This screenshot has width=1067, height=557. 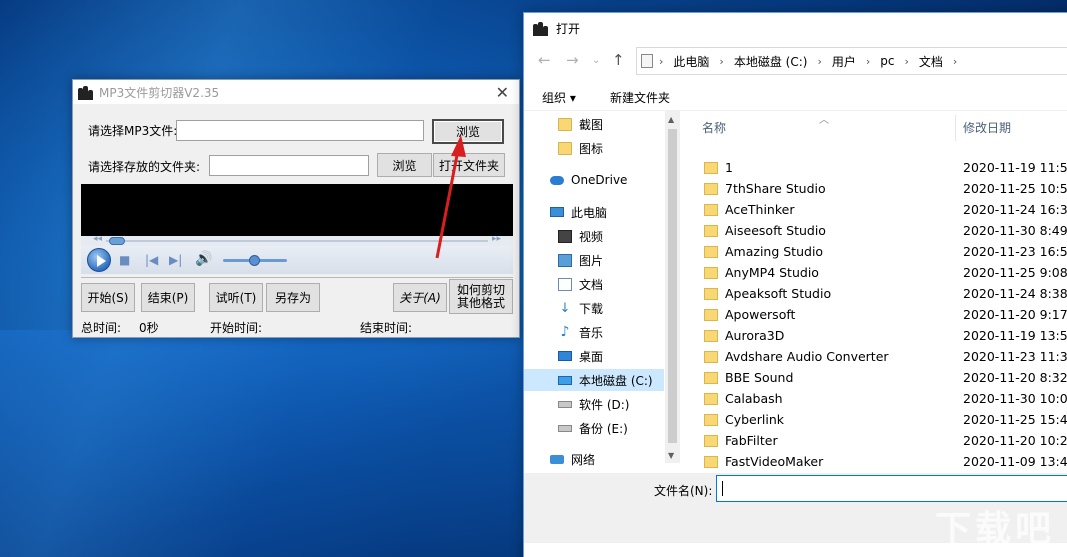 I want to click on watermark-url: www.xiazaiba.com, so click(x=1002, y=550).